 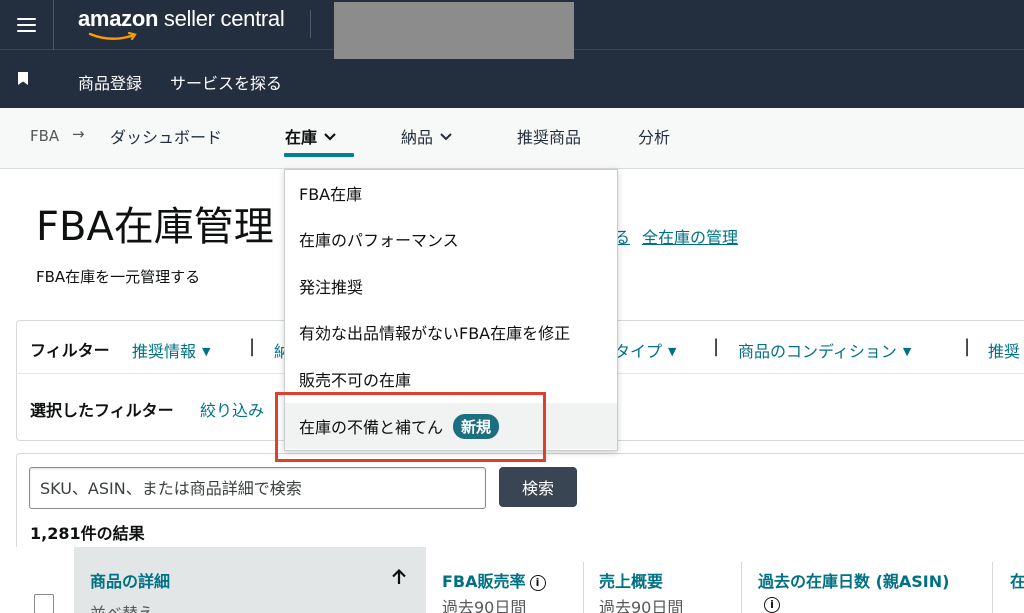 What do you see at coordinates (26, 19) in the screenshot?
I see `hamburger-icon` at bounding box center [26, 19].